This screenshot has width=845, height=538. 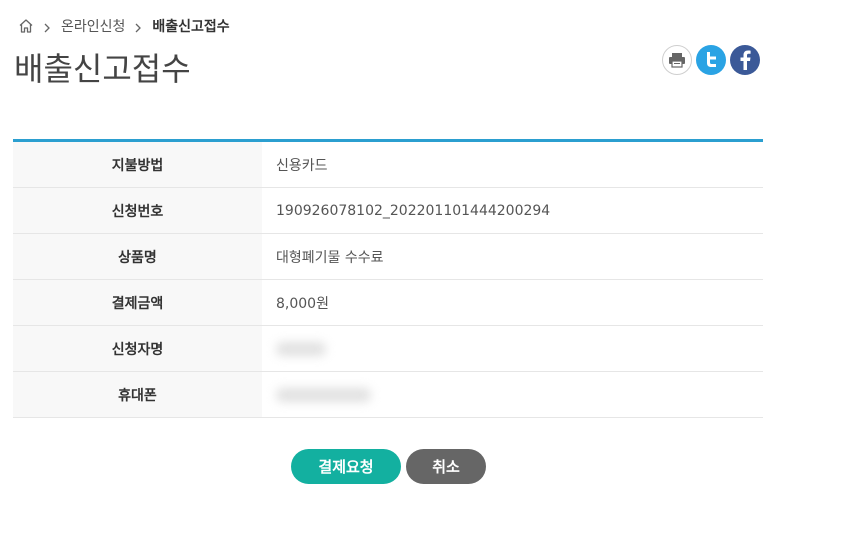 What do you see at coordinates (346, 466) in the screenshot?
I see `payment-request-button: 결제요청` at bounding box center [346, 466].